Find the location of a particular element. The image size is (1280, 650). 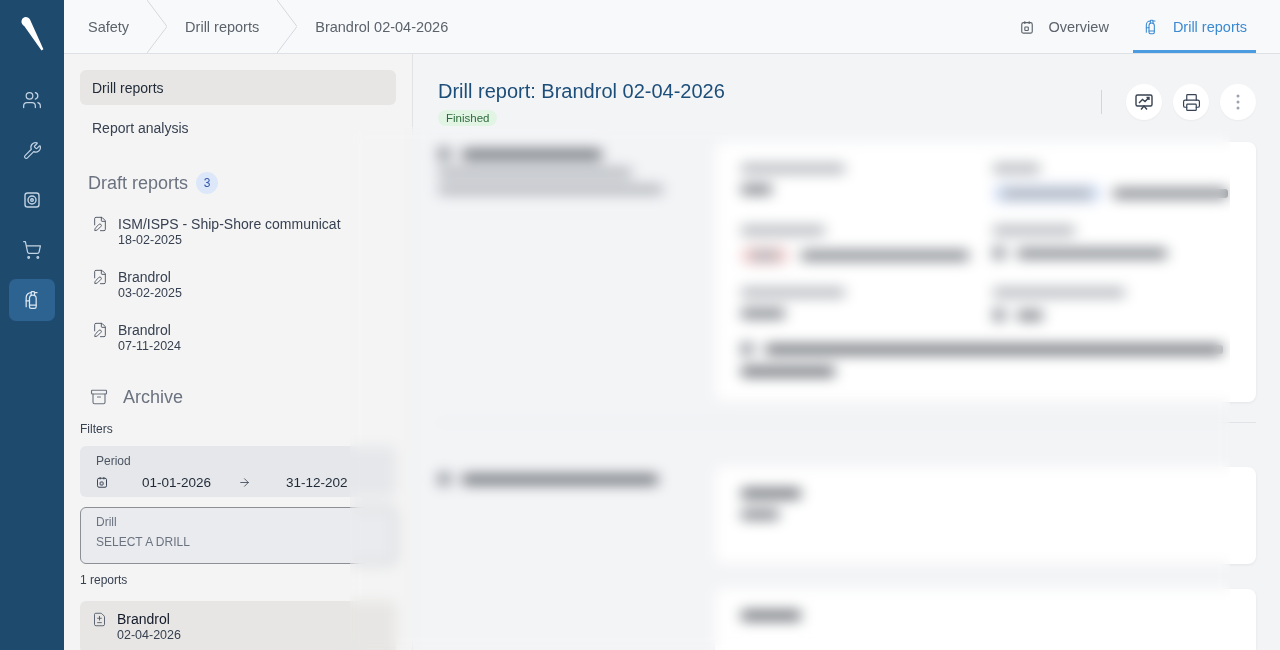

archived-report-item: Brandrol 02-04-2026 is located at coordinates (238, 625).